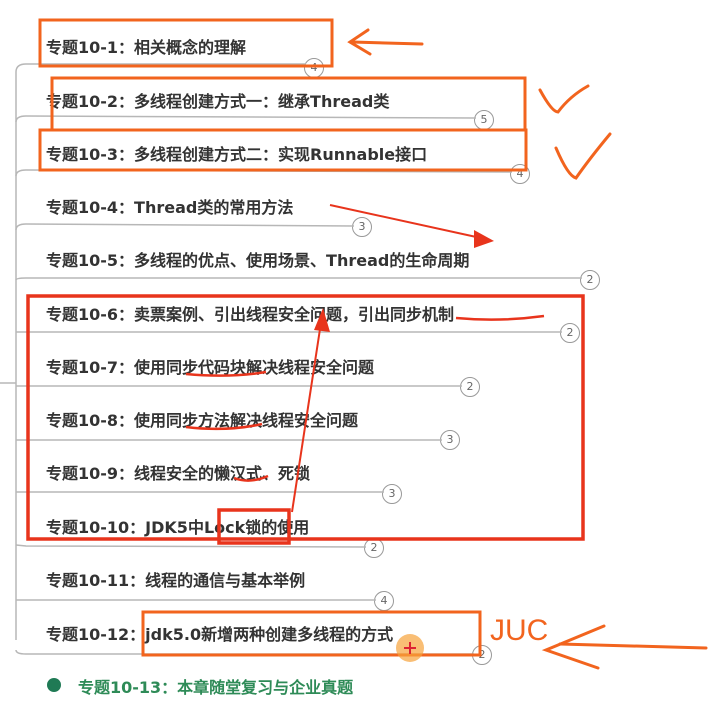 This screenshot has width=711, height=715. Describe the element at coordinates (210, 366) in the screenshot. I see `topic-10-7: 专题10-7：使用同步代码块解决线程安全问题` at that location.